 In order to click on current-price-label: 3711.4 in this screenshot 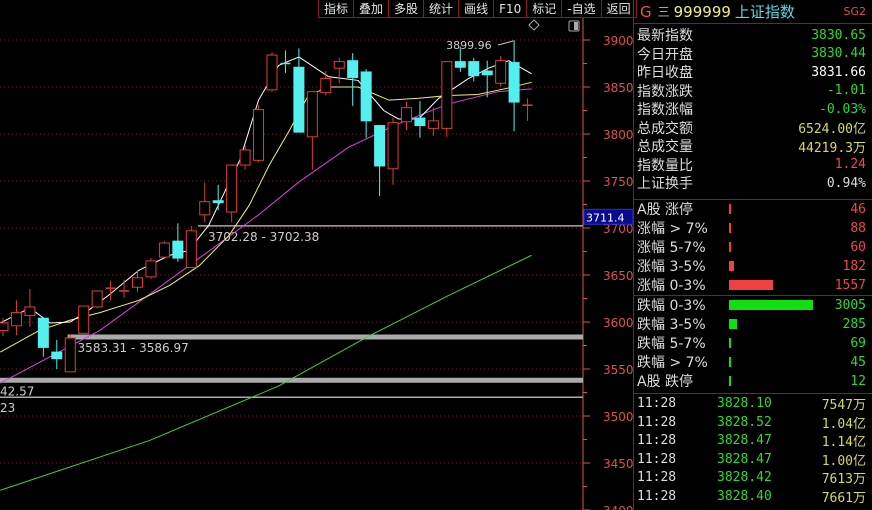, I will do `click(605, 217)`.